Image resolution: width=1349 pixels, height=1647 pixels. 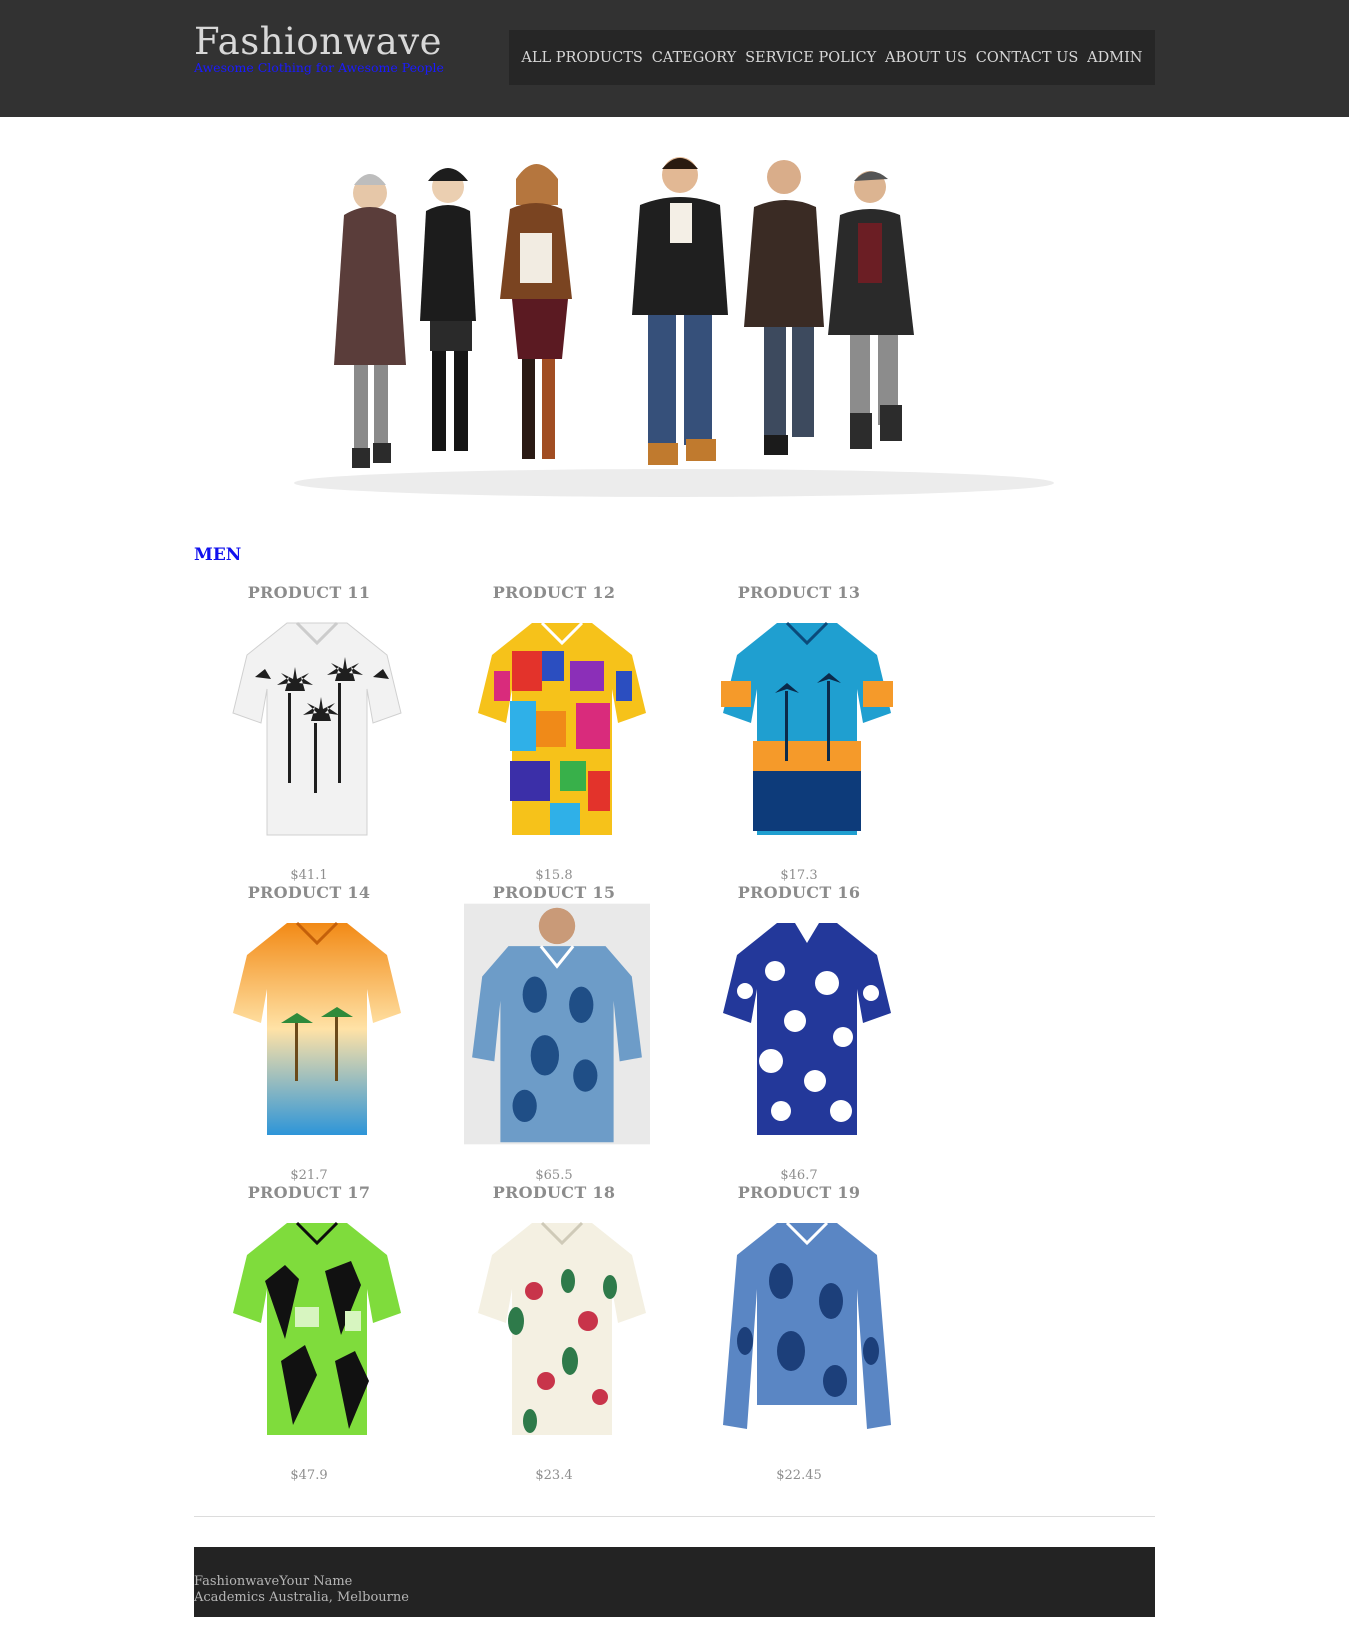 I want to click on nav-about-us: ABOUT US, so click(x=926, y=58).